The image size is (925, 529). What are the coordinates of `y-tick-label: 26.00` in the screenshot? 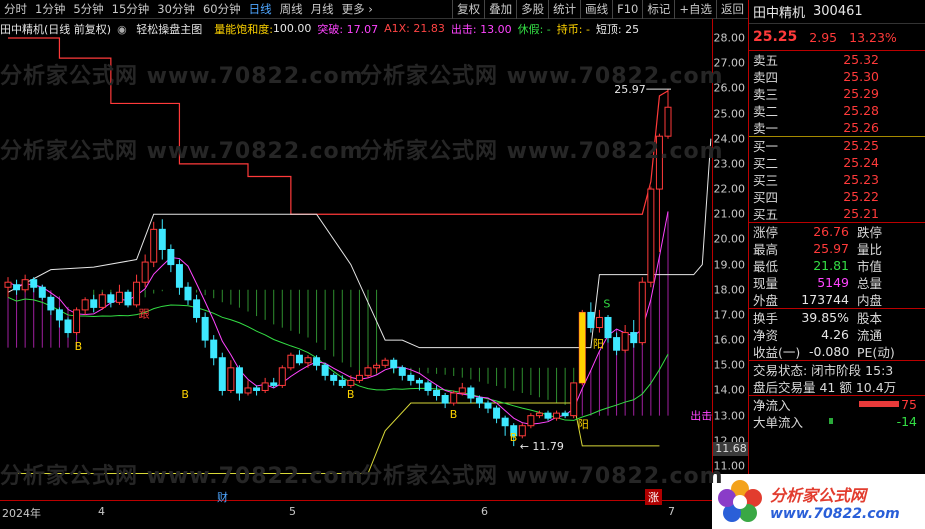 It's located at (729, 88).